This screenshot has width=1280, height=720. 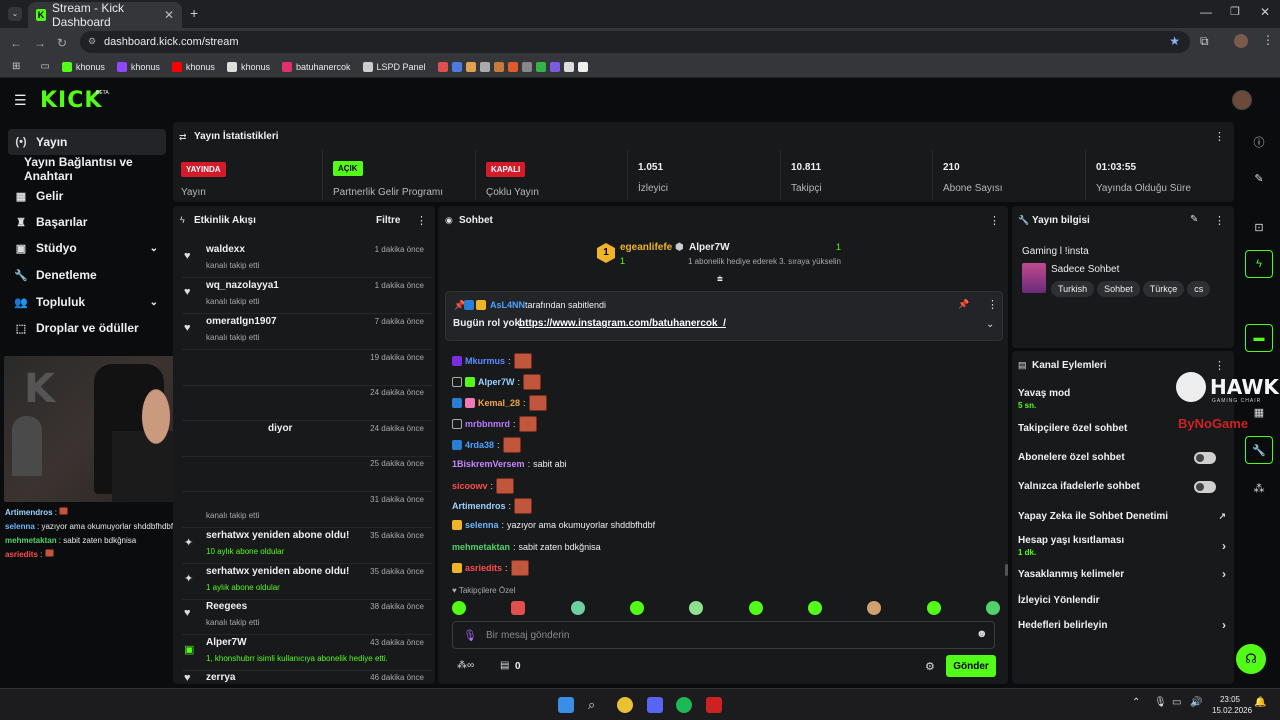 I want to click on ai-moderation-row: Yapay Zeka ile Sohbet Denetimi ↗, so click(x=1124, y=516).